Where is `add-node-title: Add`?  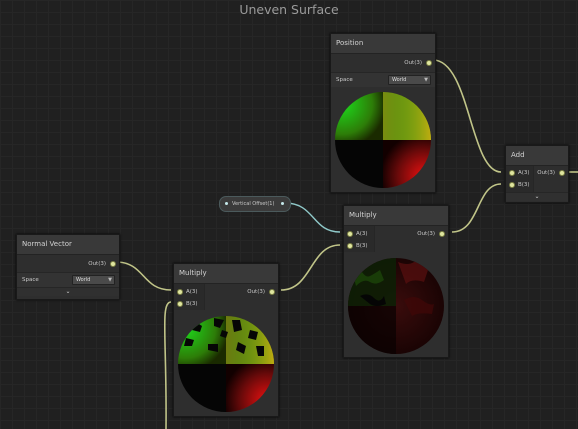 add-node-title: Add is located at coordinates (537, 156).